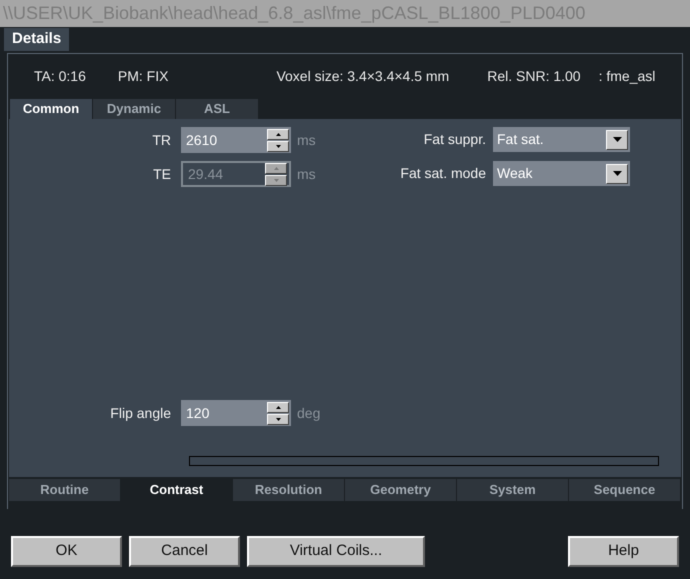  I want to click on field-label: Fat sat. mode, so click(443, 173).